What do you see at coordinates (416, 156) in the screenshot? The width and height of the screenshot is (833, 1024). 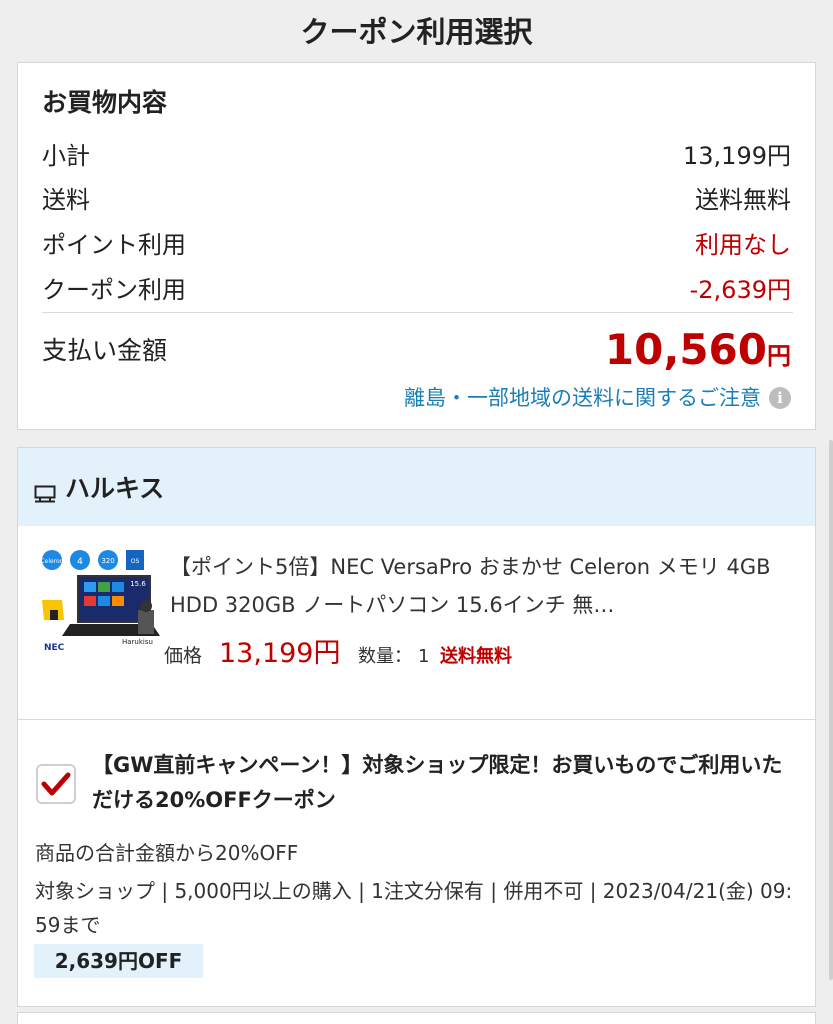 I see `subtotal-row: 小計 13,199円` at bounding box center [416, 156].